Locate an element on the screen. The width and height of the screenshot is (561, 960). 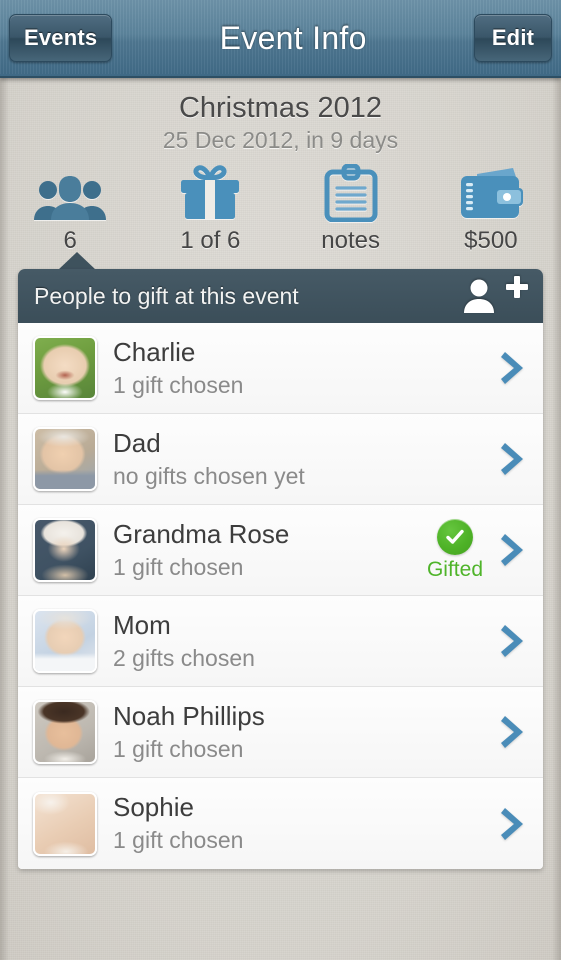
check-icon is located at coordinates (454, 536).